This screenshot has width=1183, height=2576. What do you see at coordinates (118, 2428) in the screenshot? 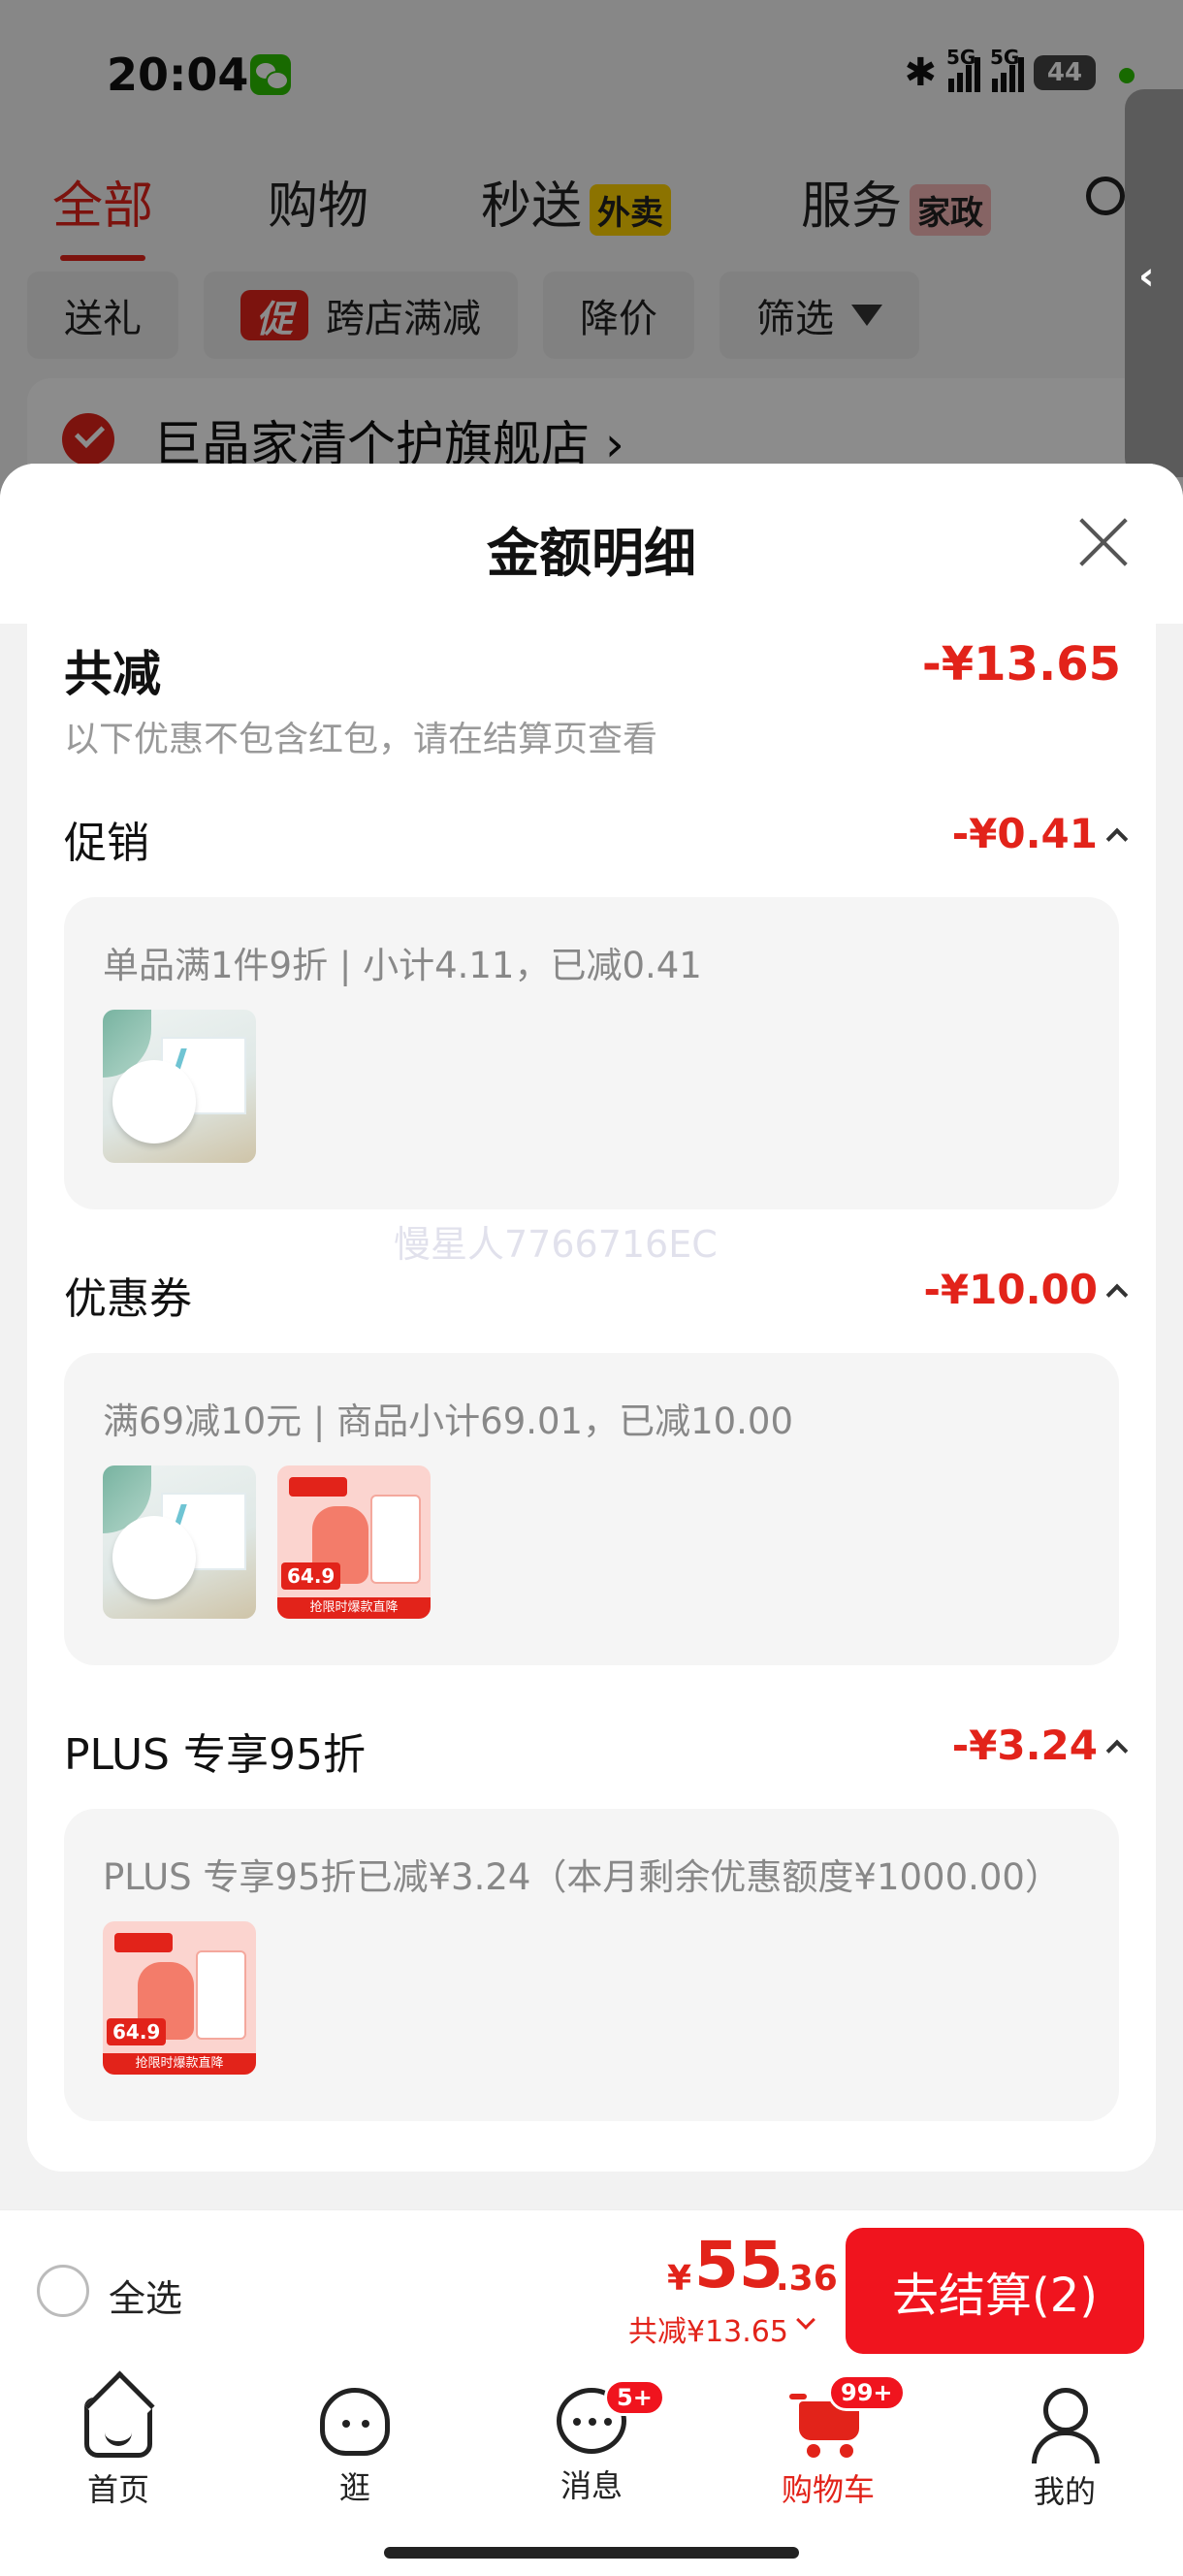
I see `home-icon` at bounding box center [118, 2428].